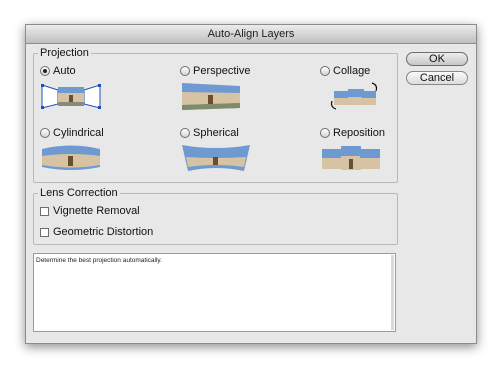  Describe the element at coordinates (96, 211) in the screenshot. I see `vignette-removal-label: Vignette Removal` at that location.